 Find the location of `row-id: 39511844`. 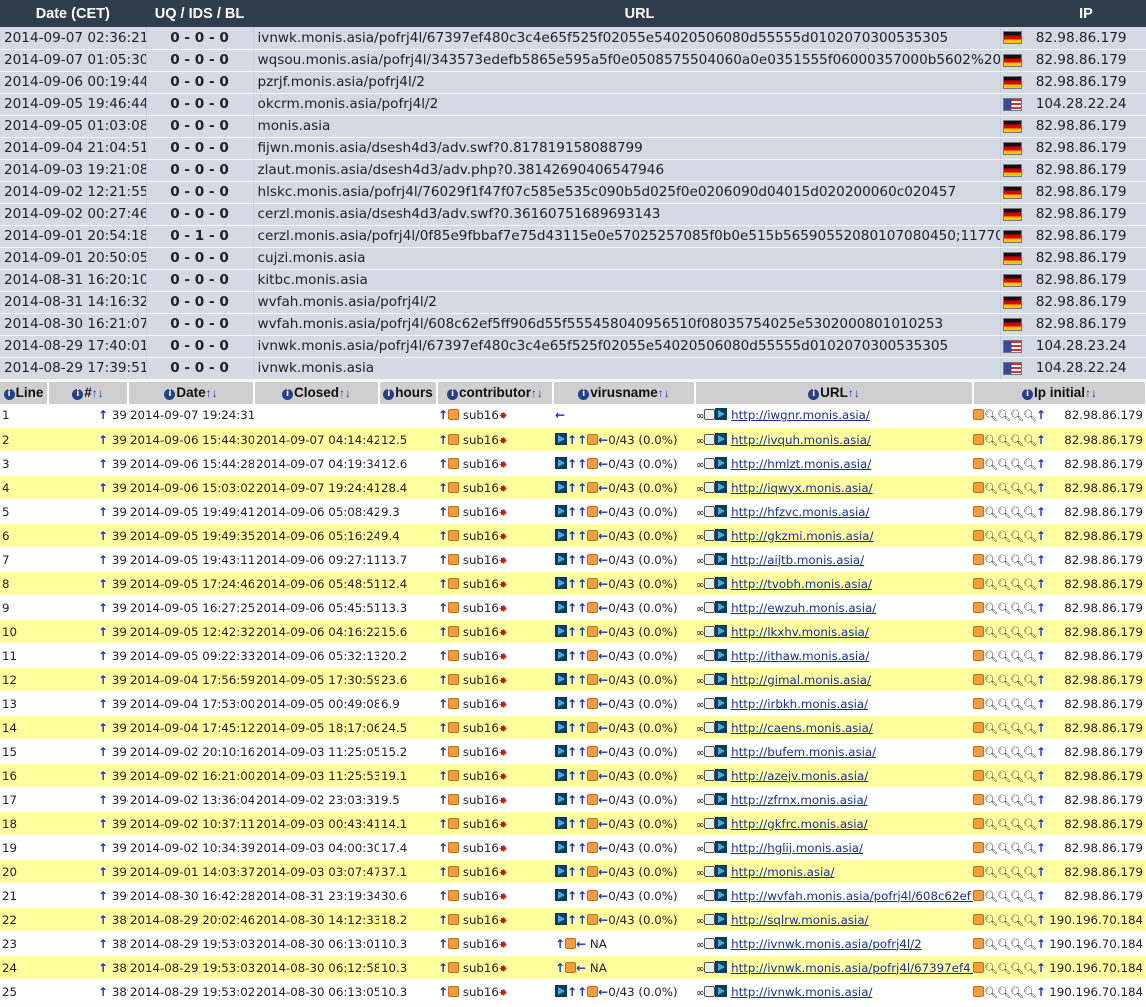

row-id: 39511844 is located at coordinates (120, 776).